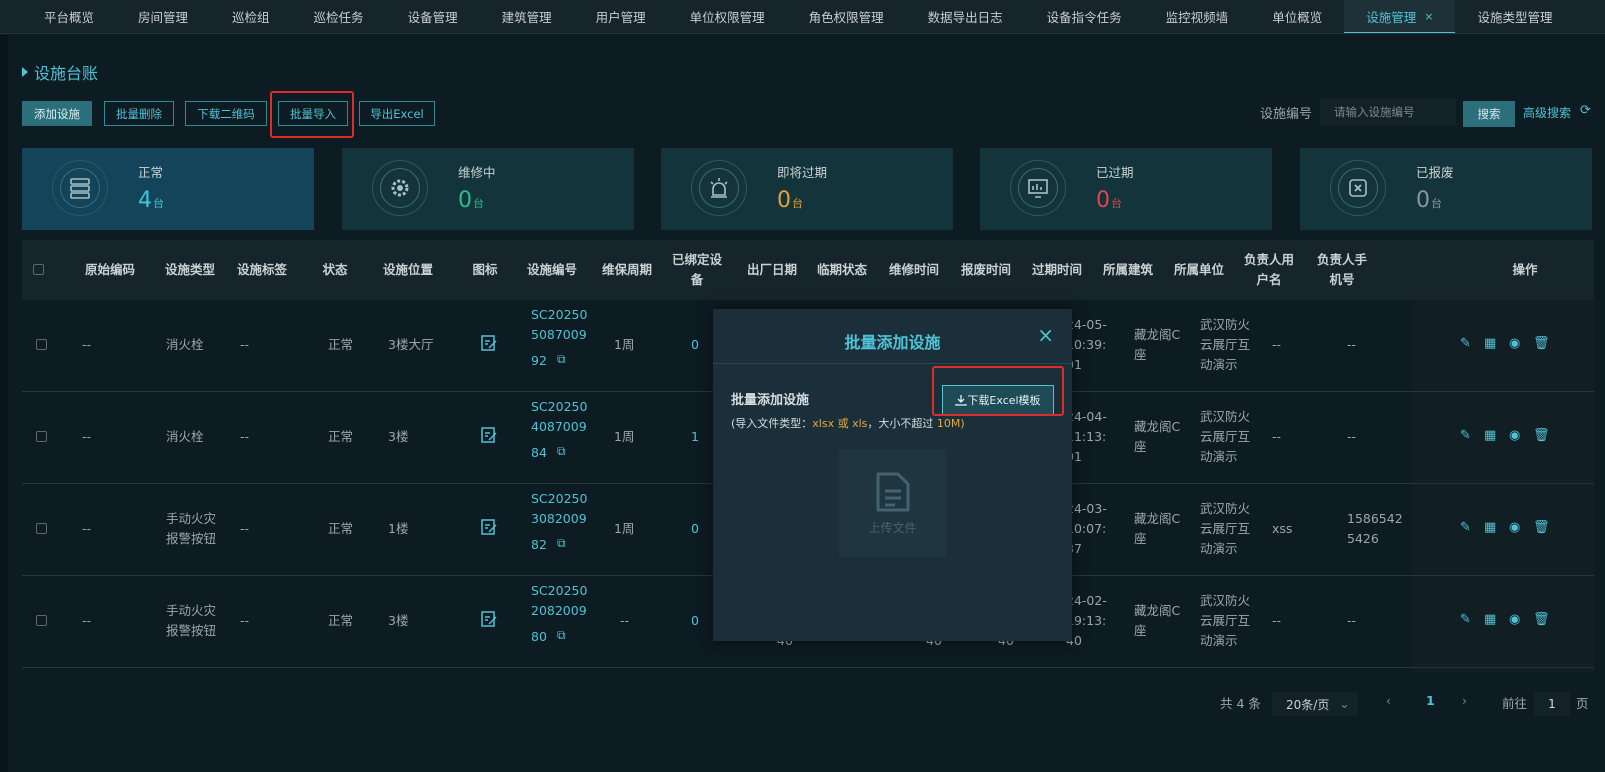  What do you see at coordinates (965, 16) in the screenshot?
I see `tab-9: 数据导出日志` at bounding box center [965, 16].